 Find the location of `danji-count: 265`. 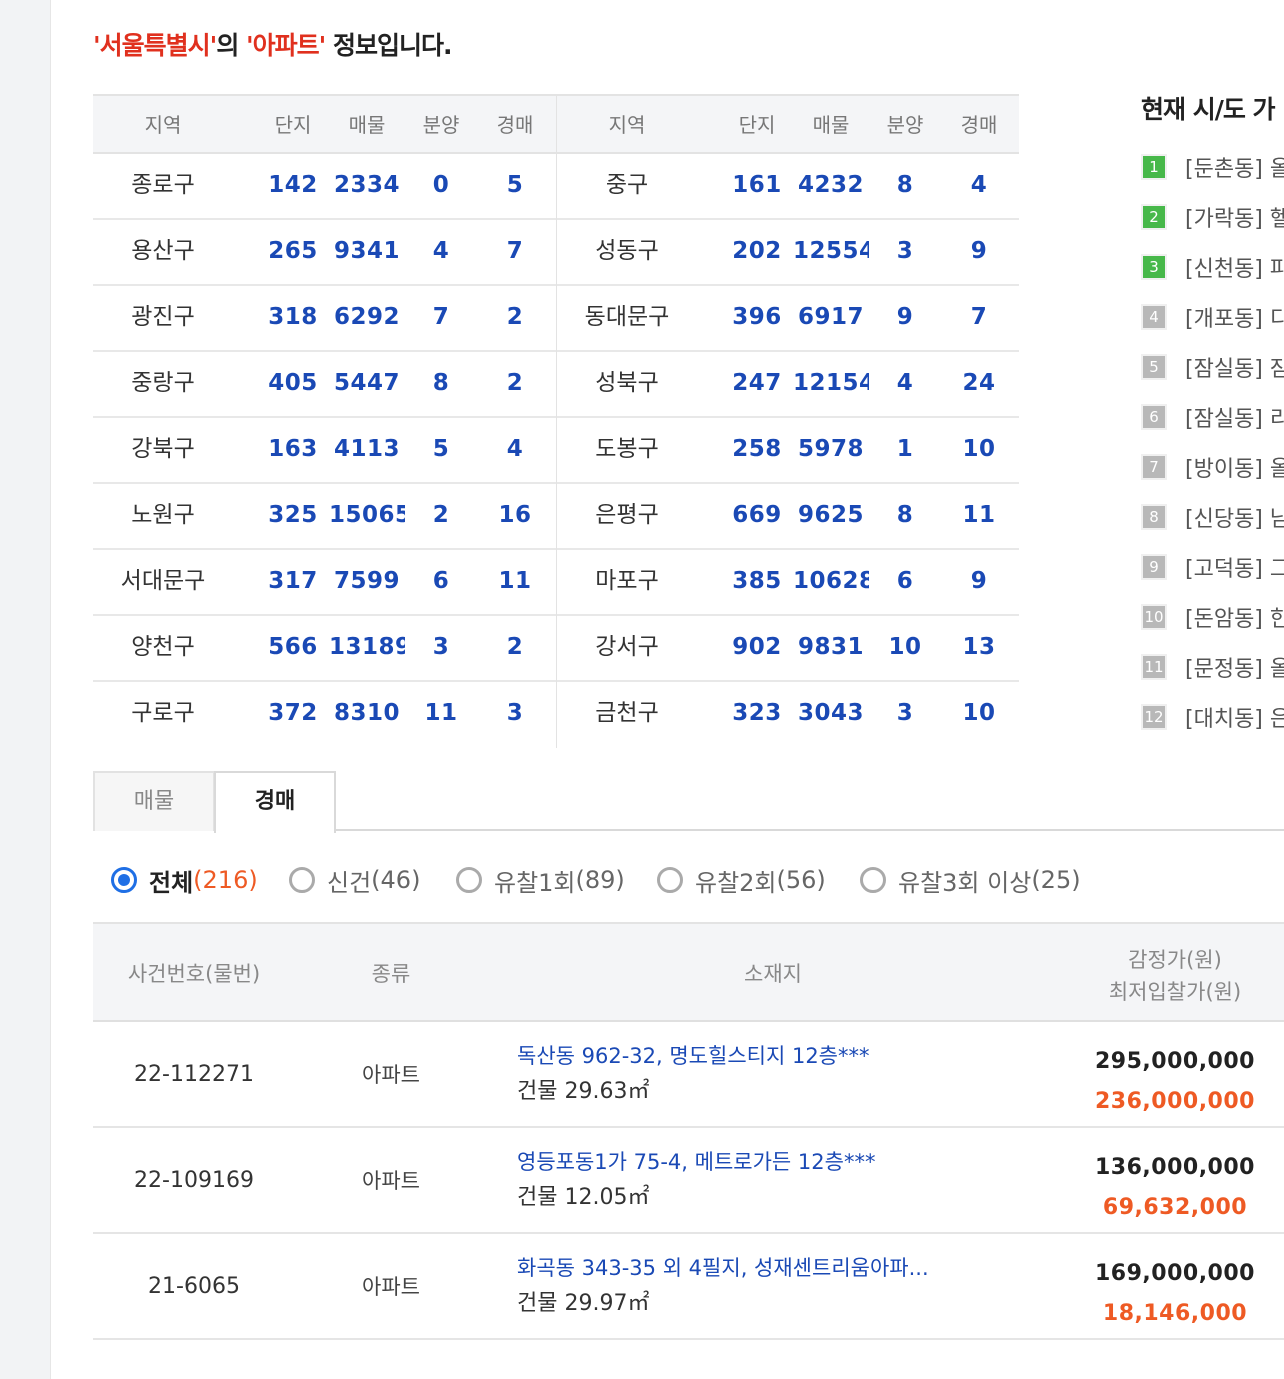

danji-count: 265 is located at coordinates (293, 251).